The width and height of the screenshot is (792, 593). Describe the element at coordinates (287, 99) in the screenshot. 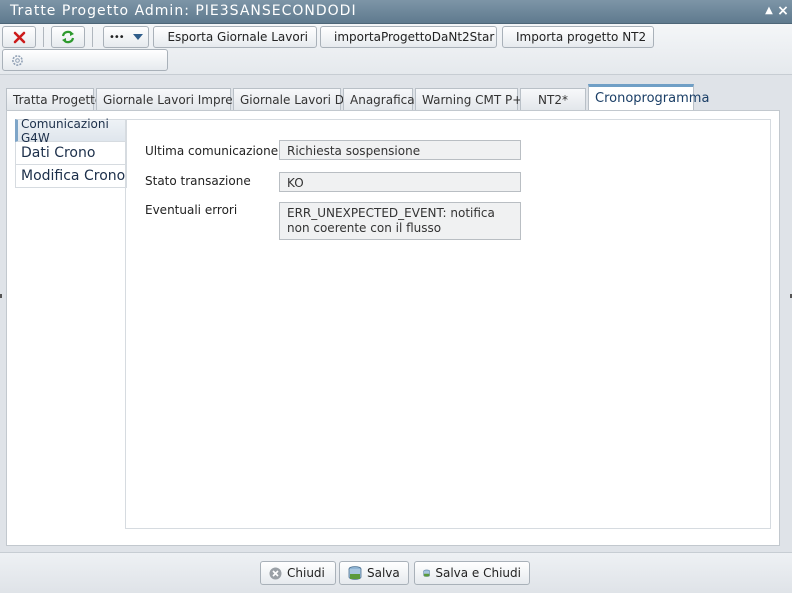

I see `tab-giornale-lavori-dl: Giornale Lavori DL` at that location.